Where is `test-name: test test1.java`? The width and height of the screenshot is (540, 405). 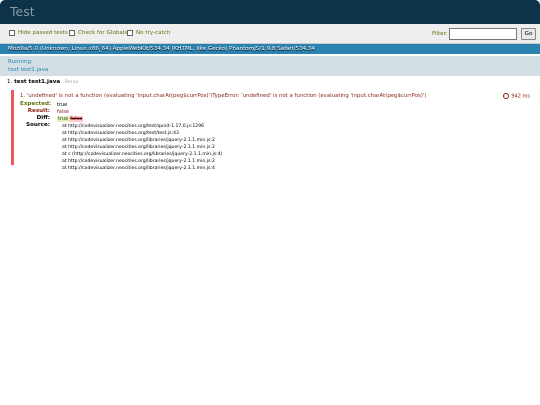 test-name: test test1.java is located at coordinates (37, 82).